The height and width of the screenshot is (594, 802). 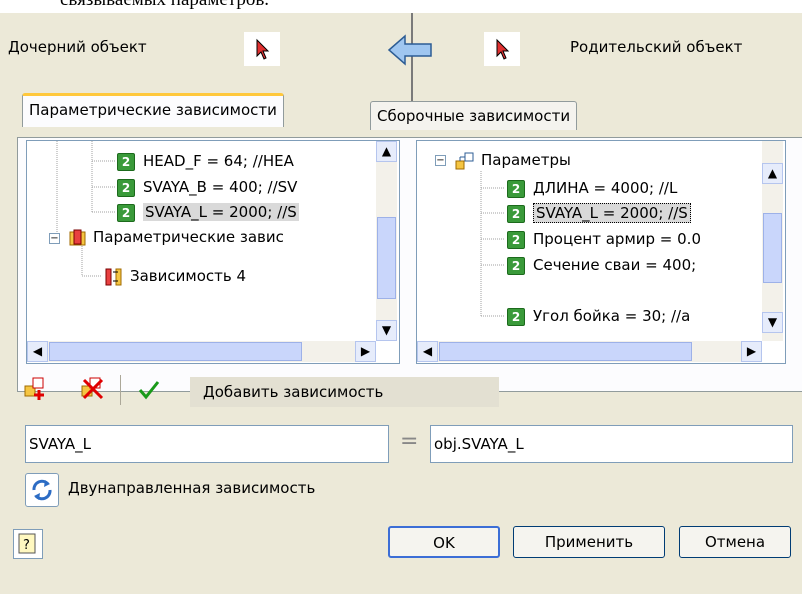 What do you see at coordinates (612, 316) in the screenshot?
I see `tree-item-label: Угол бойка = 30; //a` at bounding box center [612, 316].